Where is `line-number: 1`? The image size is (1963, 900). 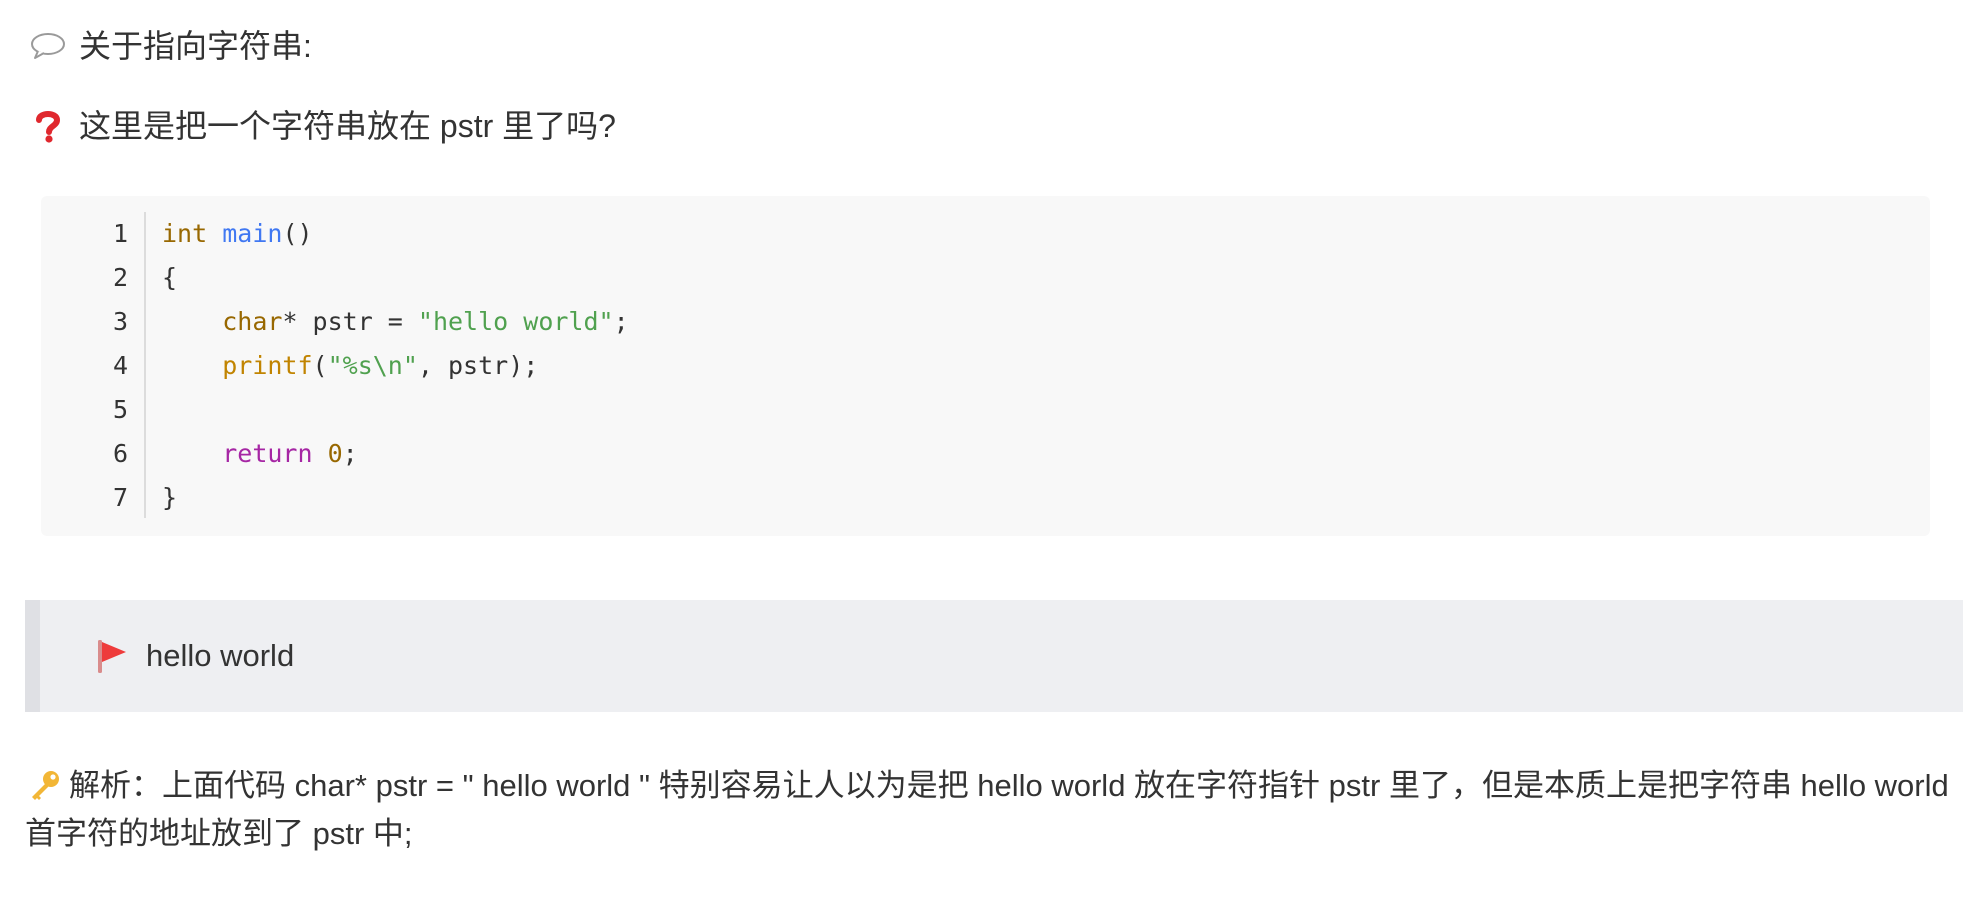 line-number: 1 is located at coordinates (120, 233).